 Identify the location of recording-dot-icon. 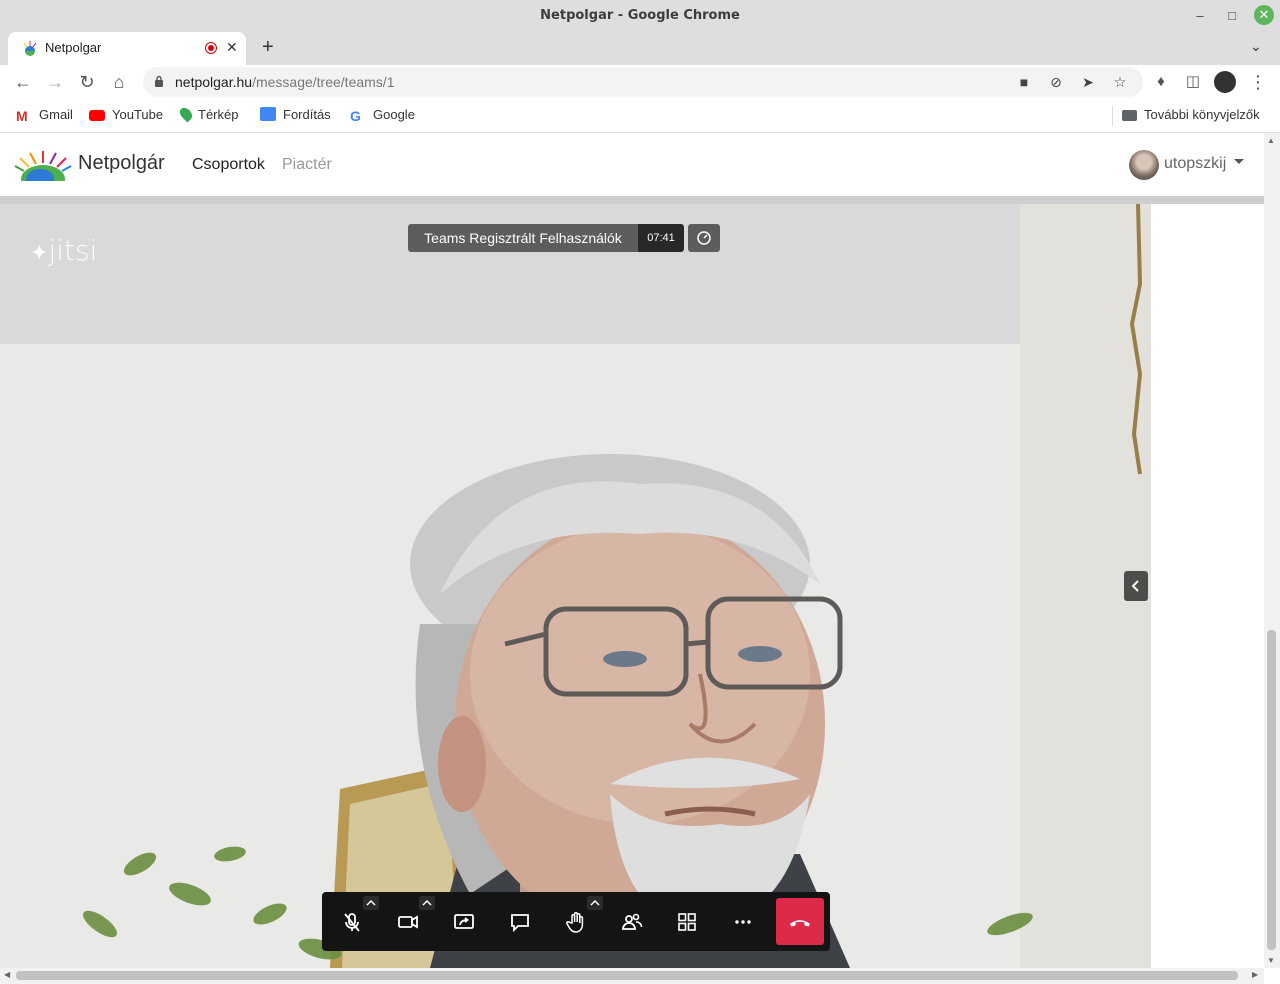
(211, 48).